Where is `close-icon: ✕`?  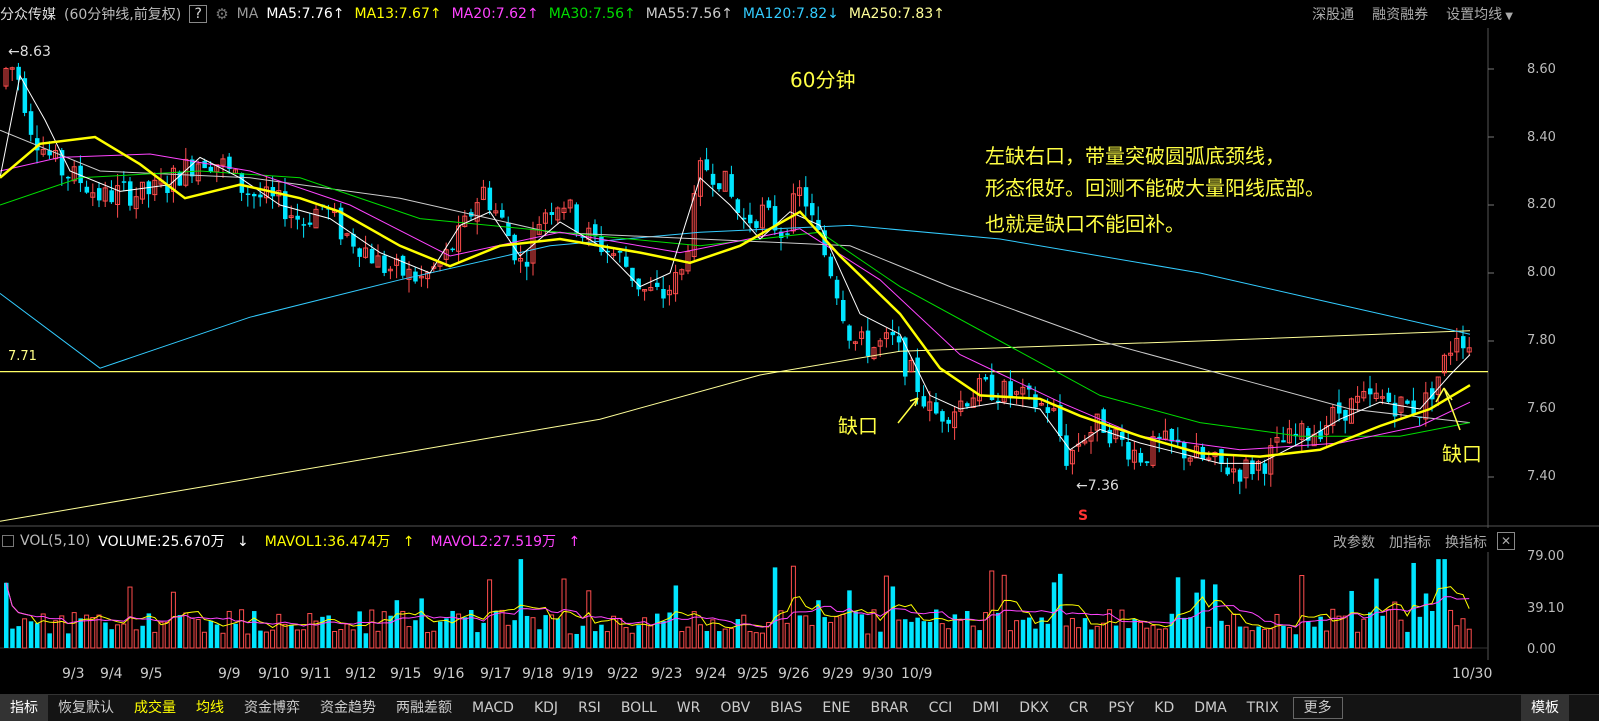 close-icon: ✕ is located at coordinates (1506, 541).